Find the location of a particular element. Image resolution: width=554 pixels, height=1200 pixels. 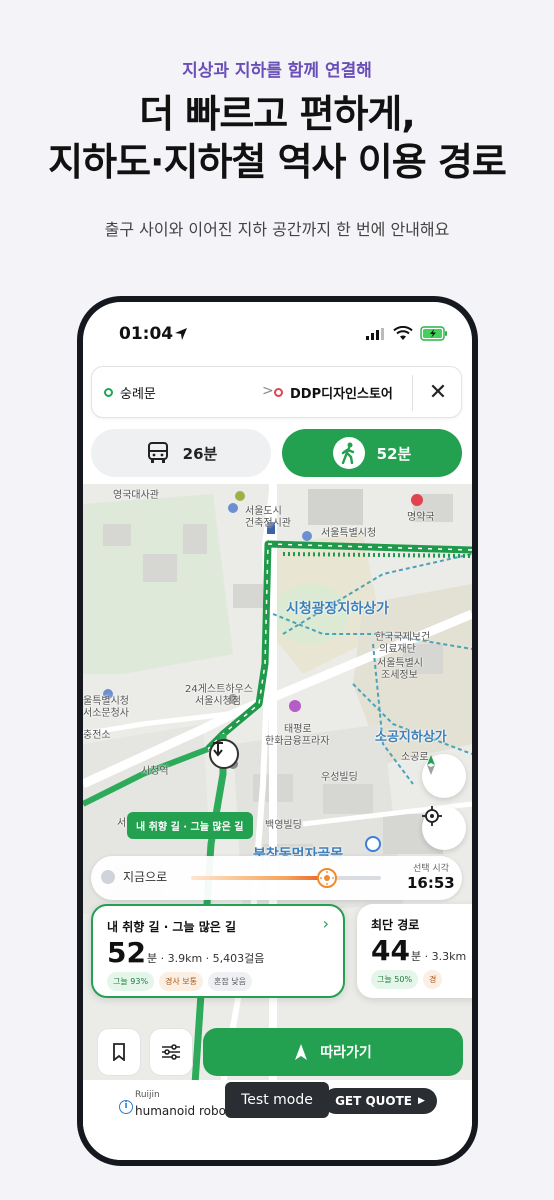

walk-time: 52분 is located at coordinates (394, 453).